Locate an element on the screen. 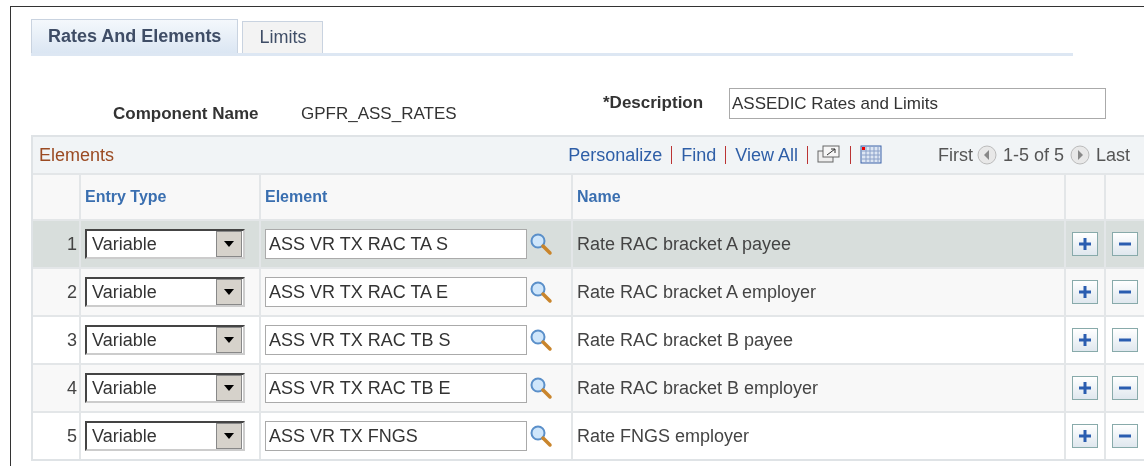 The width and height of the screenshot is (1144, 466). name-cell: Rate RAC bracket A payee is located at coordinates (818, 244).